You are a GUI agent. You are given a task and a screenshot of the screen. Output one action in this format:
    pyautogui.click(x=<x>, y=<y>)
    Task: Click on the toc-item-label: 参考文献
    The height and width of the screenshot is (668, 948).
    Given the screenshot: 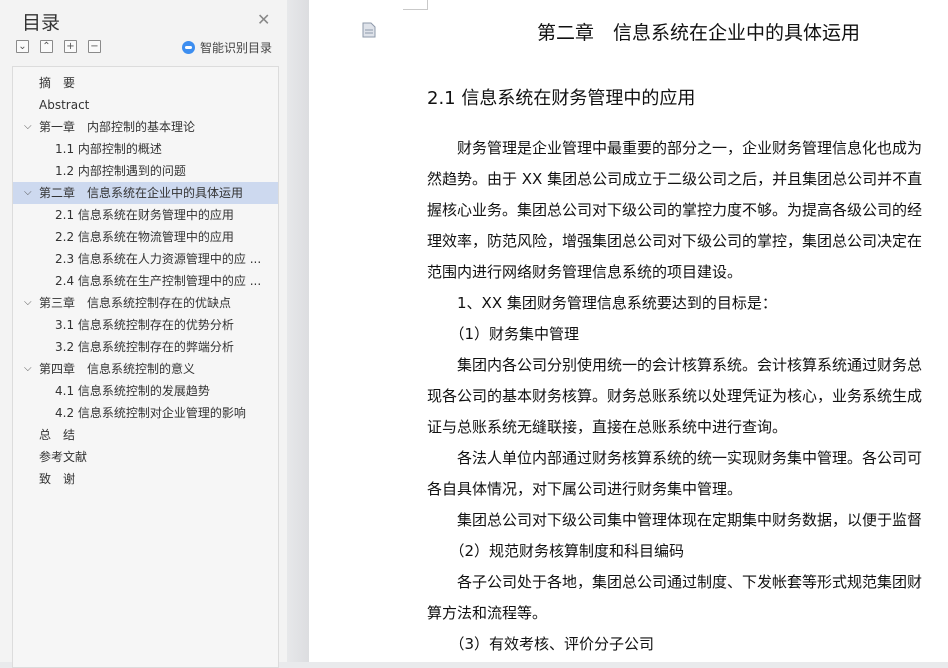 What is the action you would take?
    pyautogui.click(x=63, y=457)
    